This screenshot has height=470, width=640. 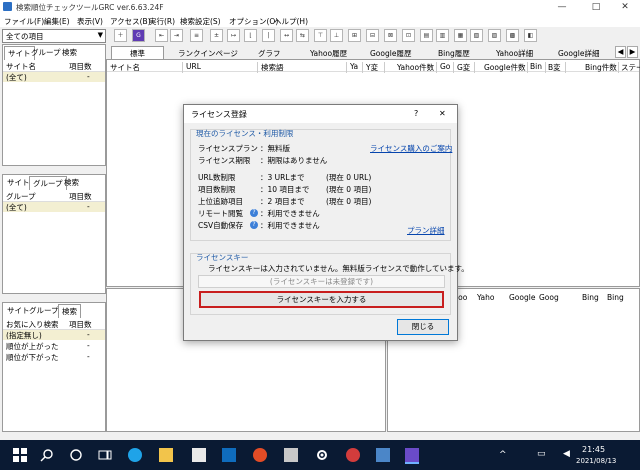 I want to click on edge-icon, so click(x=135, y=455).